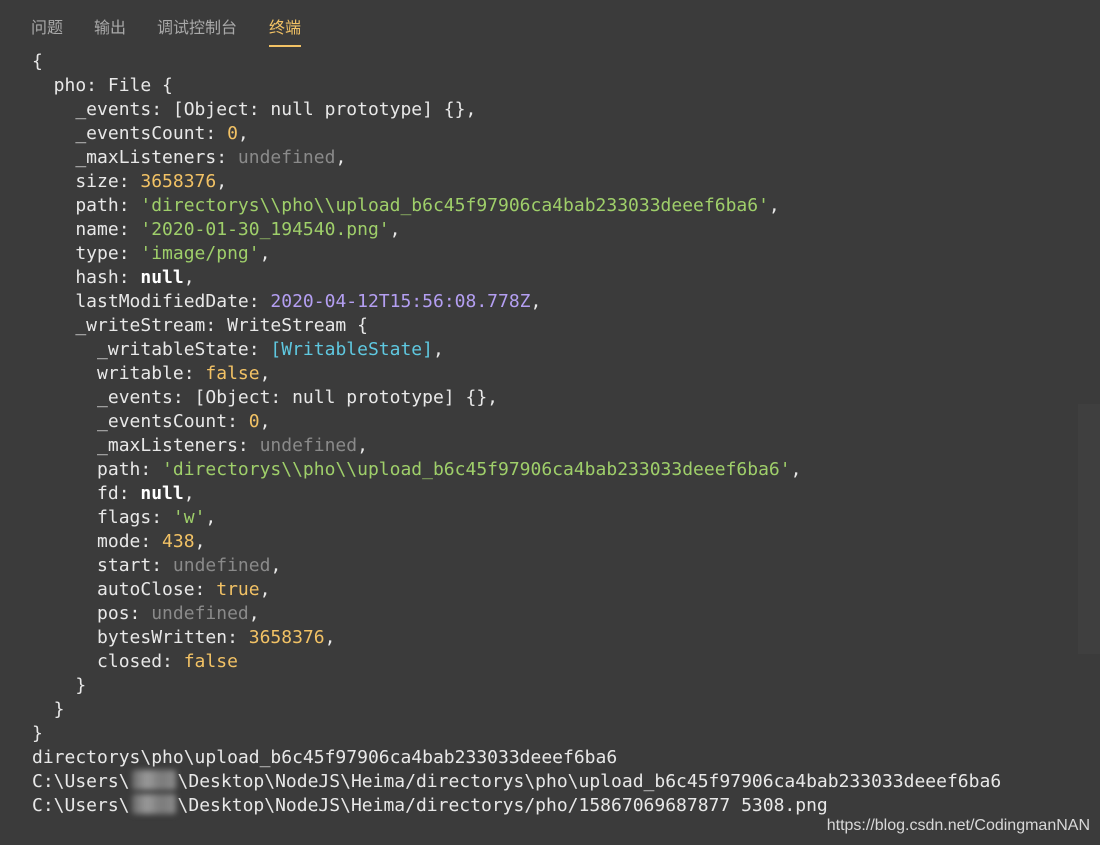 Image resolution: width=1100 pixels, height=845 pixels. I want to click on tab-debug-console: 调试控制台, so click(197, 26).